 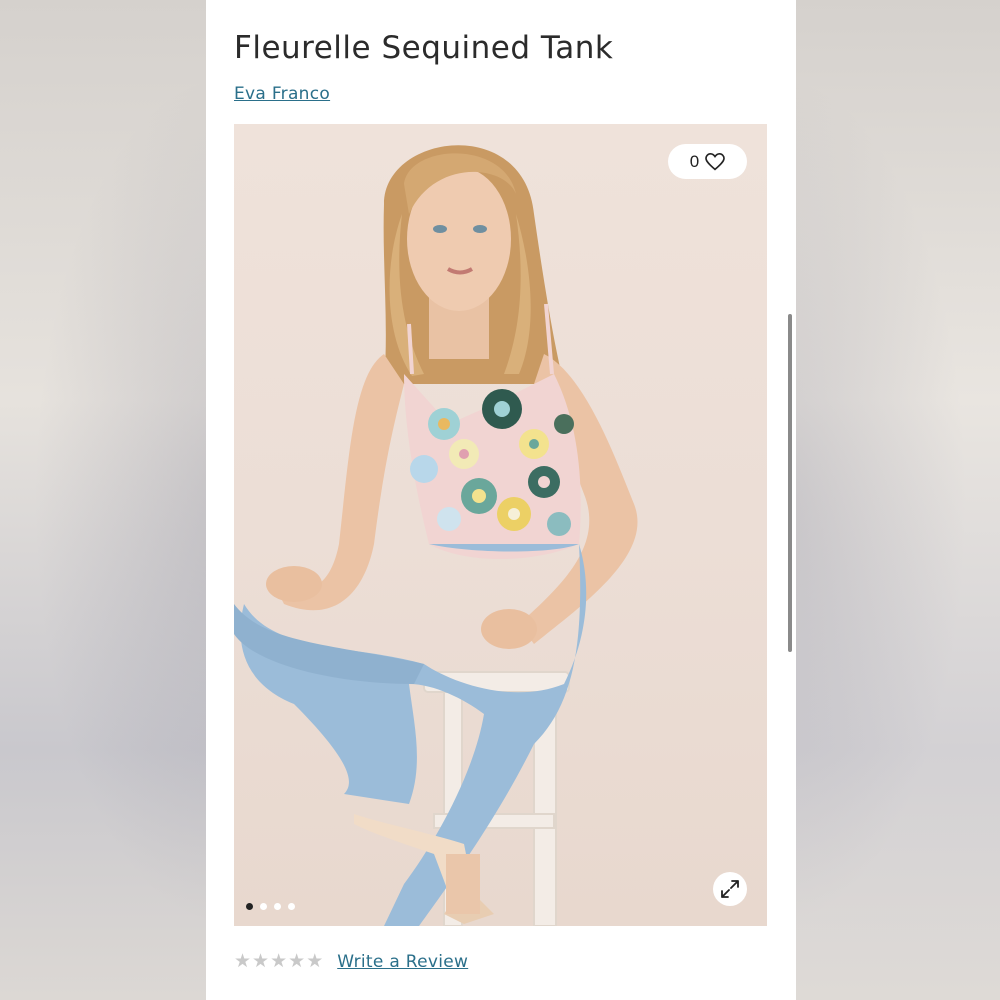 I want to click on favorite-button: 0, so click(x=707, y=161).